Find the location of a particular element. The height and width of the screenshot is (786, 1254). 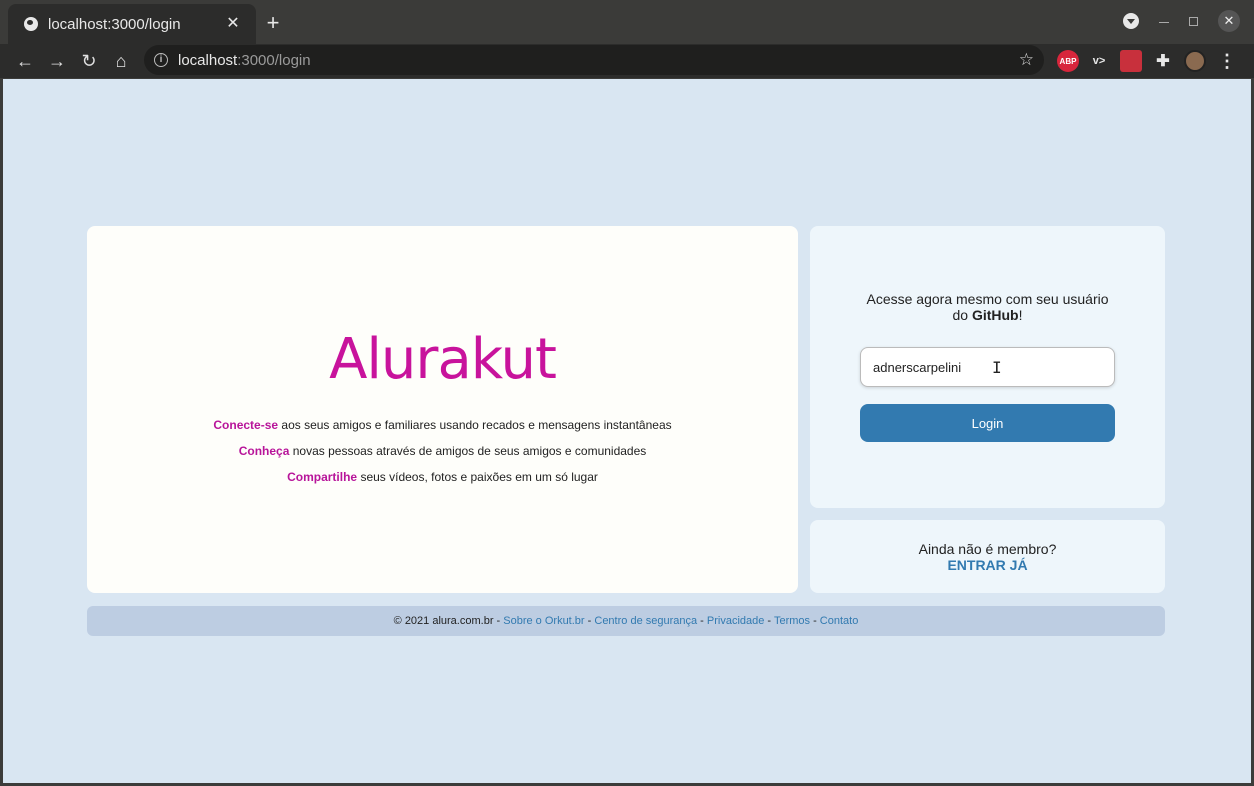

extensions-puzzle-icon: ✚ is located at coordinates (1163, 61).